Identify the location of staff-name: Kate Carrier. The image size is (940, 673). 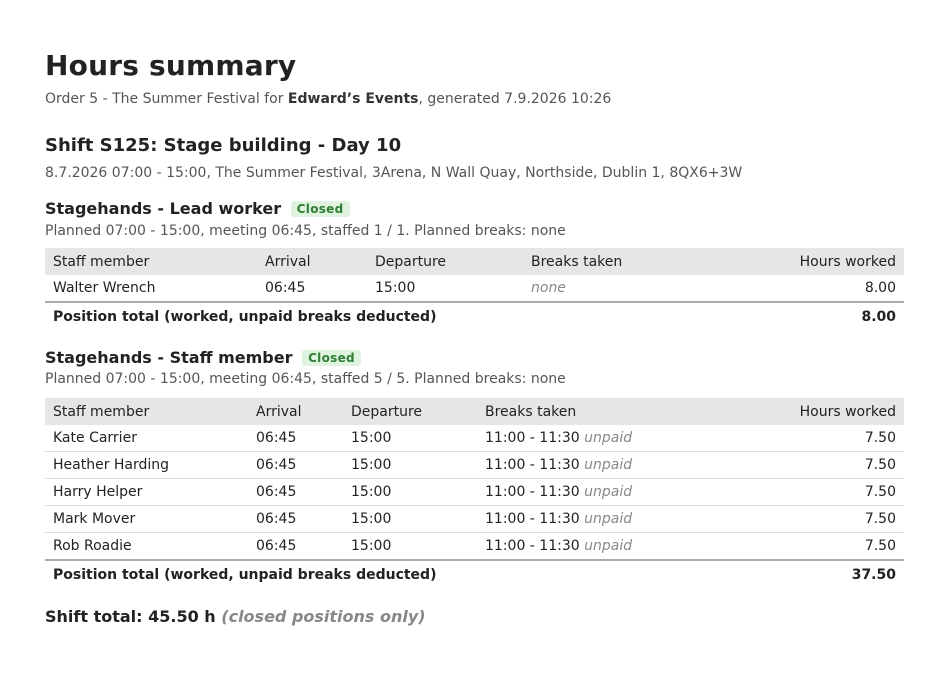
(146, 438).